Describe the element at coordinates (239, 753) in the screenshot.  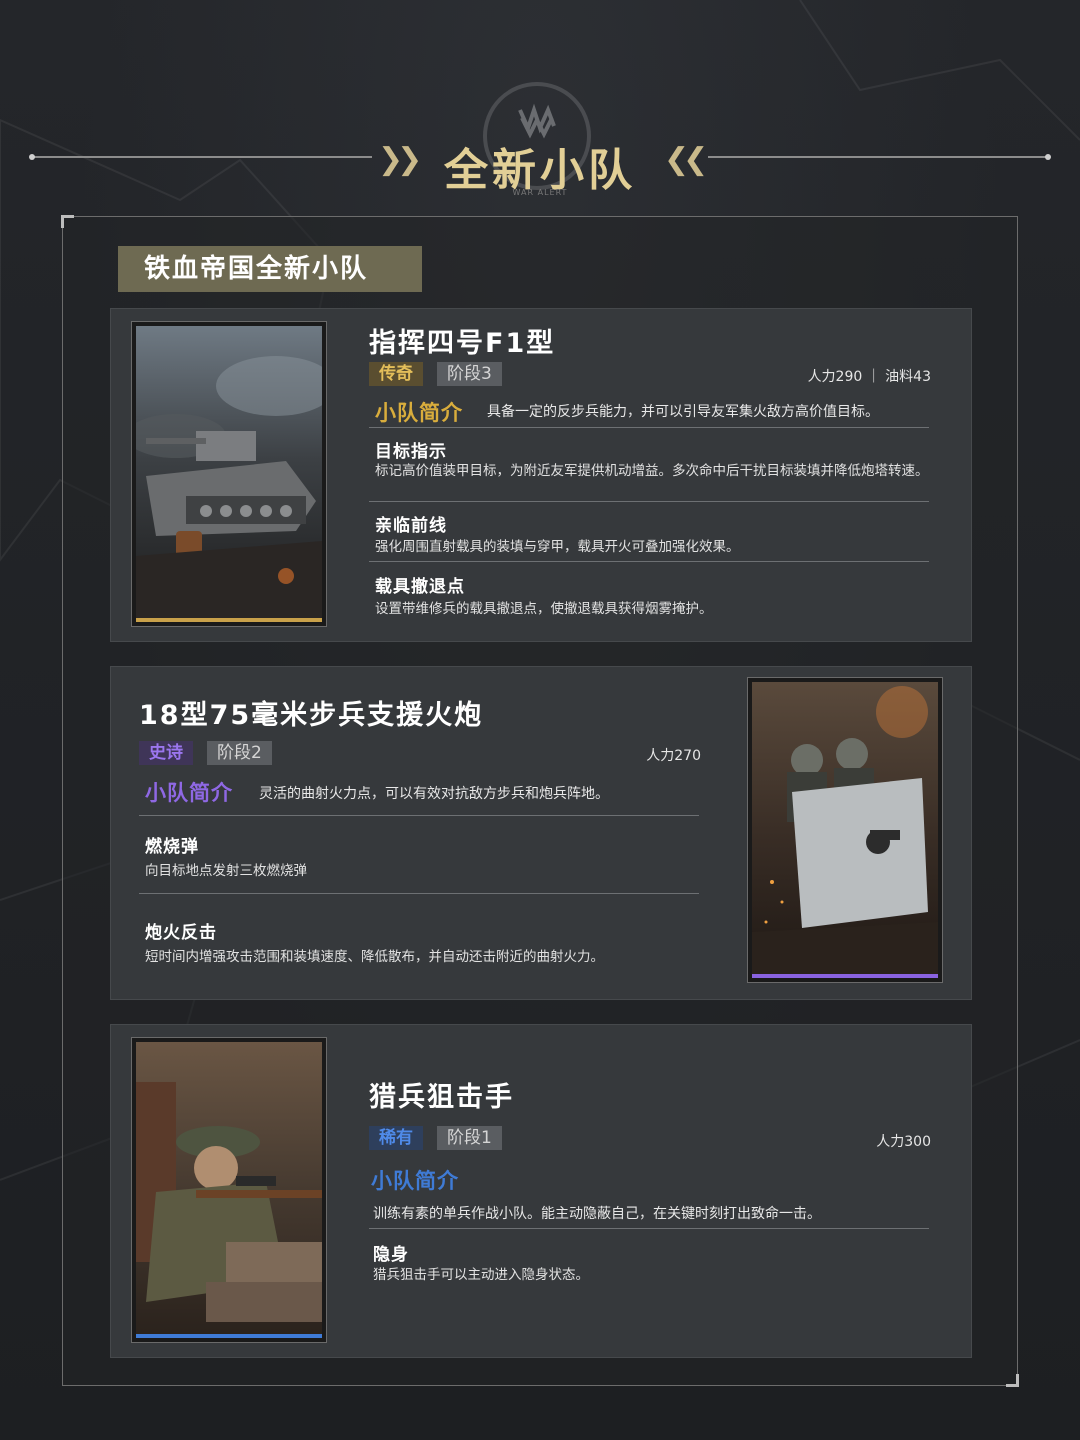
I see `stage-badge: 阶段2` at that location.